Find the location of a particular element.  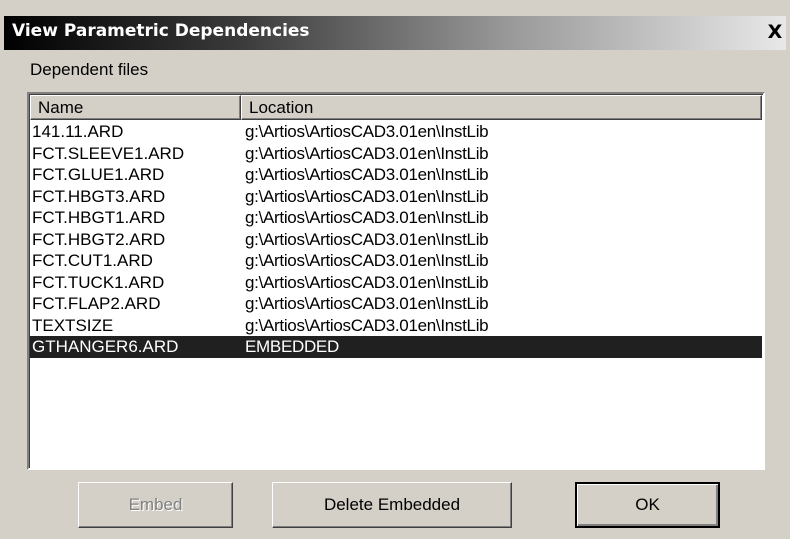

file-name-cell: 141.11.ARD is located at coordinates (78, 131).